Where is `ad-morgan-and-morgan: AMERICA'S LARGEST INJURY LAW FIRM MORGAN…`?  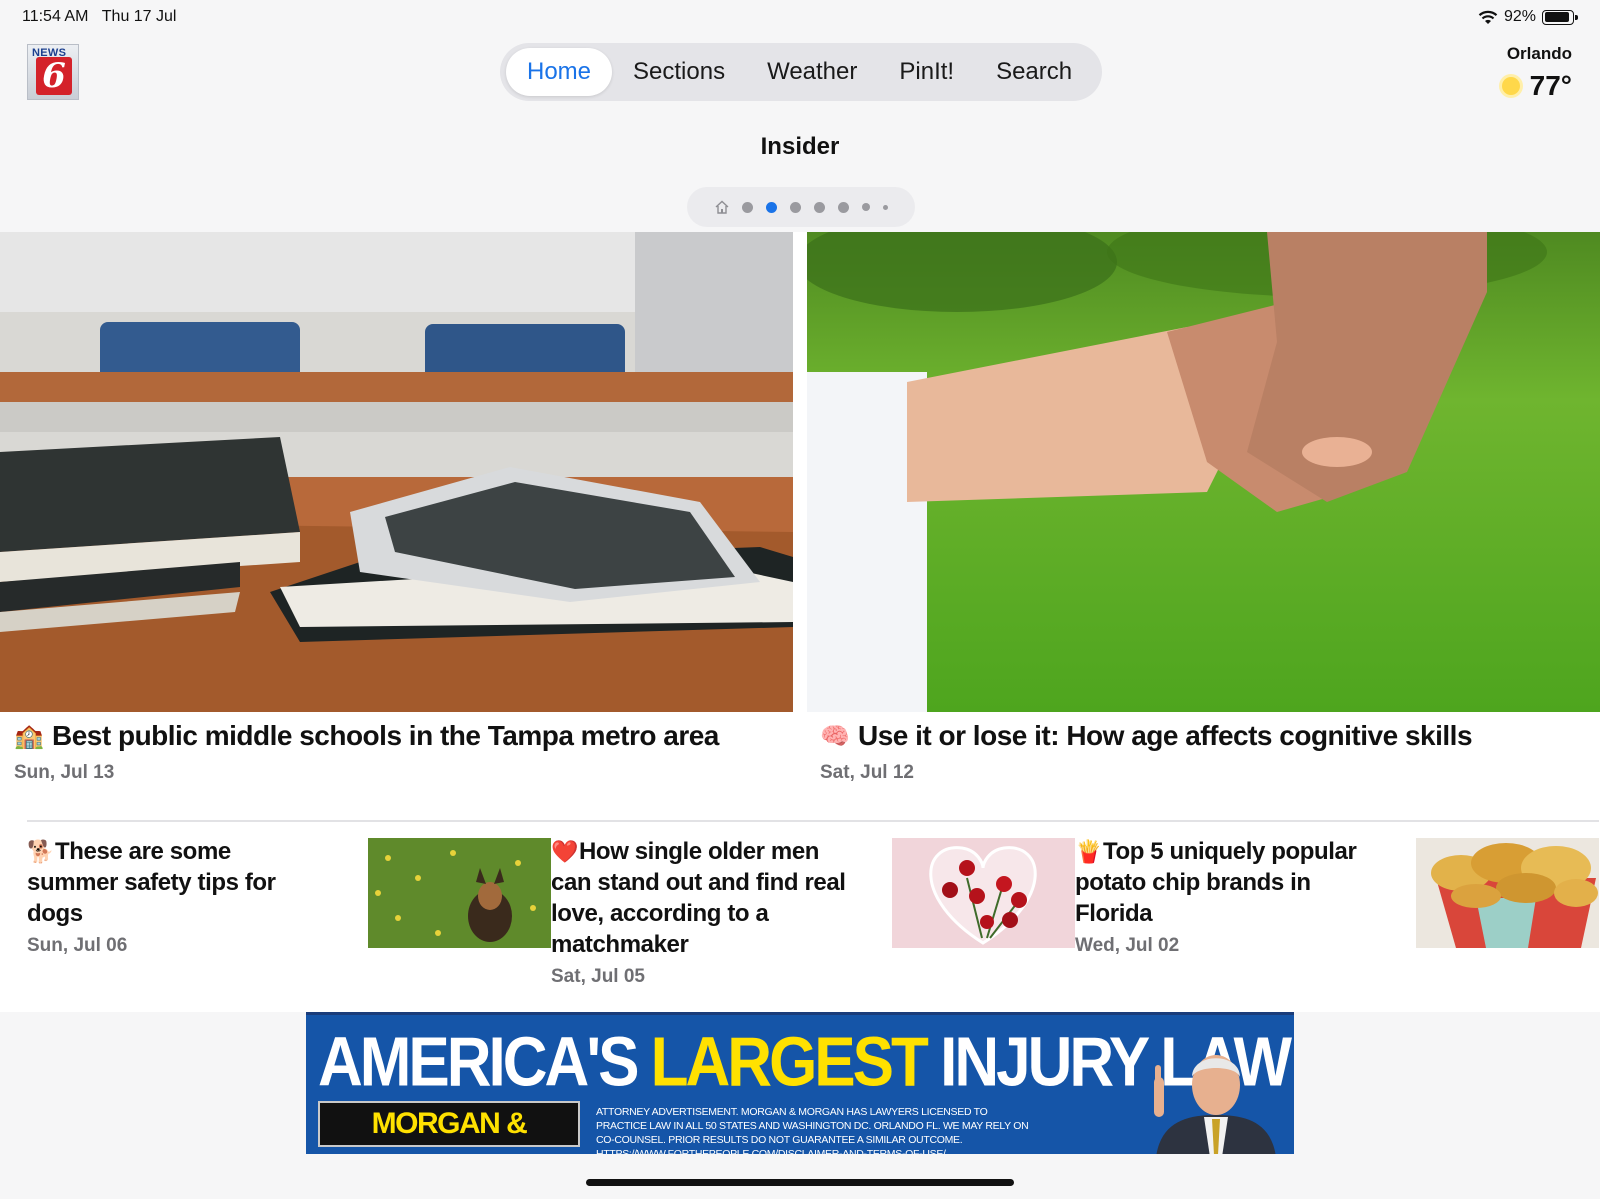
ad-morgan-and-morgan: AMERICA'S LARGEST INJURY LAW FIRM MORGAN… is located at coordinates (800, 1083).